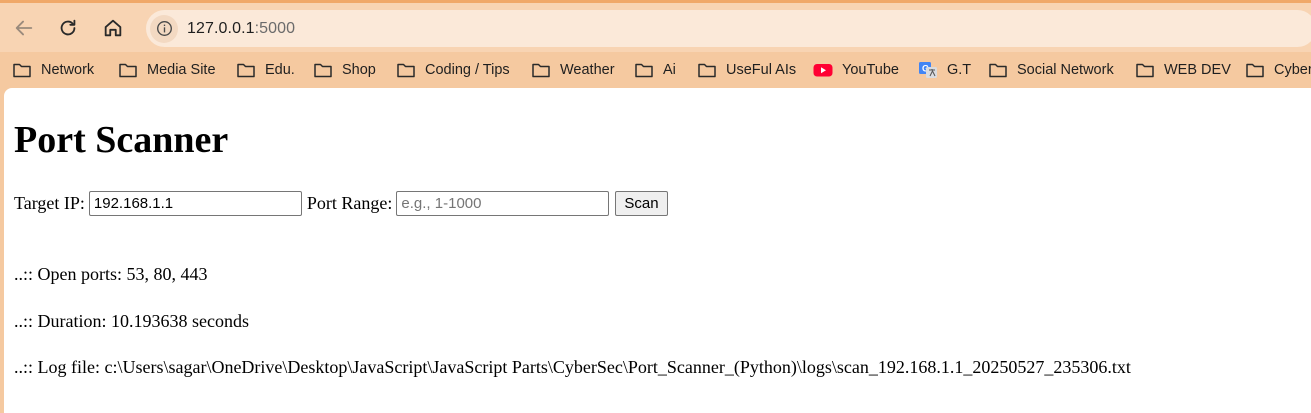  I want to click on scan-form: Target IP: Port Range: Scan, so click(341, 203).